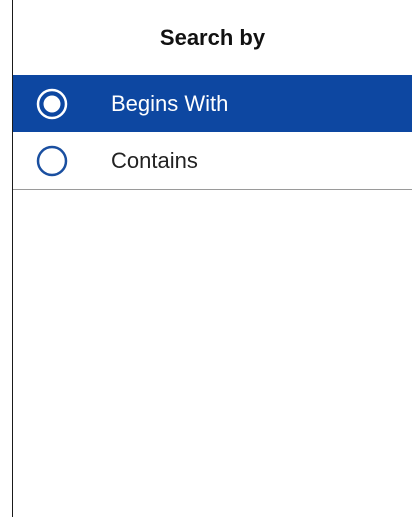 This screenshot has width=412, height=517. Describe the element at coordinates (212, 189) in the screenshot. I see `divider` at that location.